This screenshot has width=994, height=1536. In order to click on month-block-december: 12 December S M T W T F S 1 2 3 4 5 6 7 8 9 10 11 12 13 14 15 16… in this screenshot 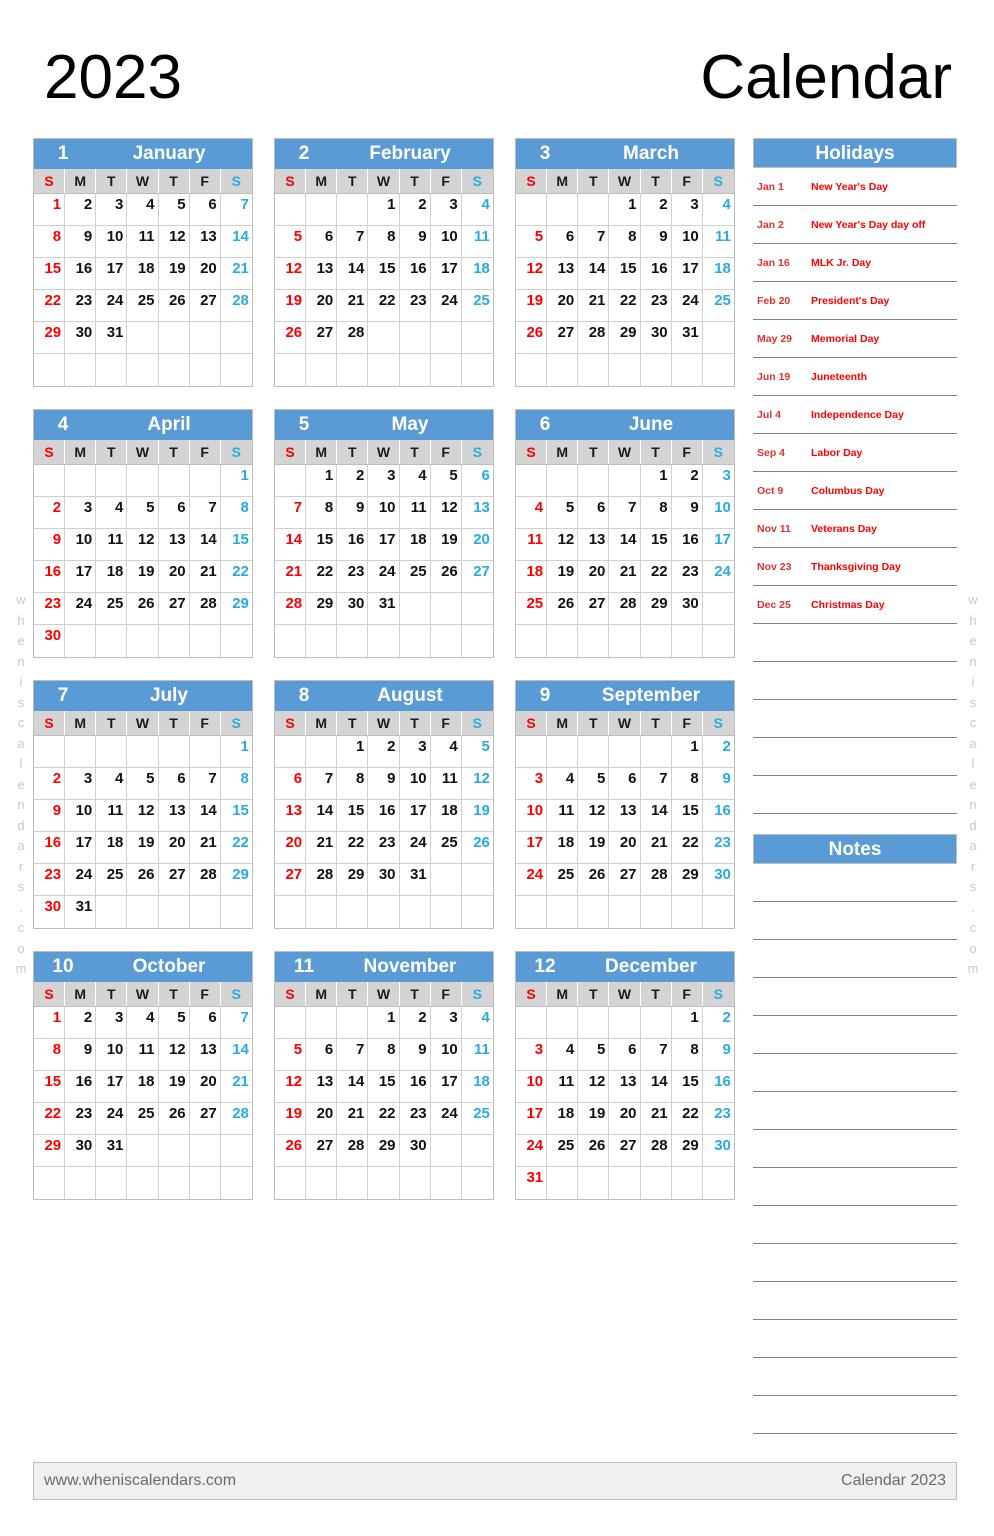, I will do `click(625, 1075)`.